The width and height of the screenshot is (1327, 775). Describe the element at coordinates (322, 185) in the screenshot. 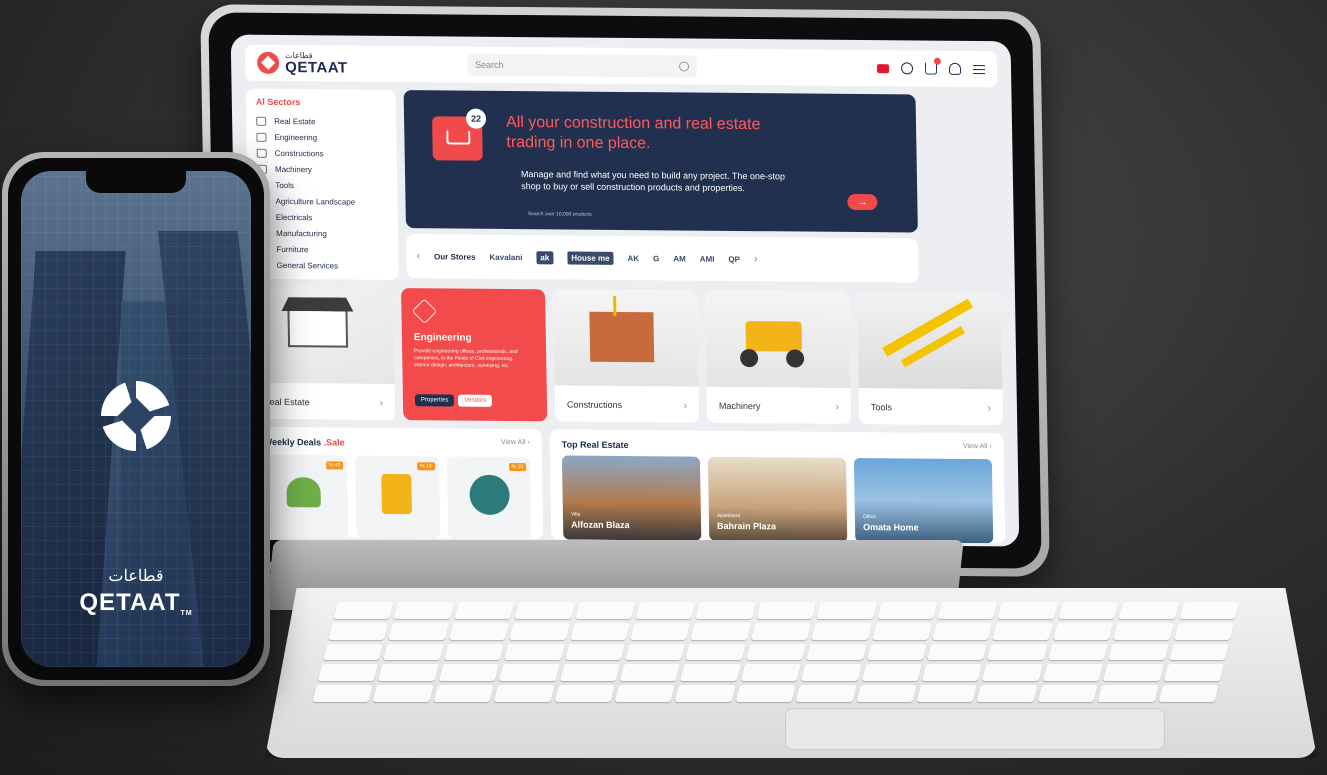

I see `sidebar-item-tools: Tools` at that location.